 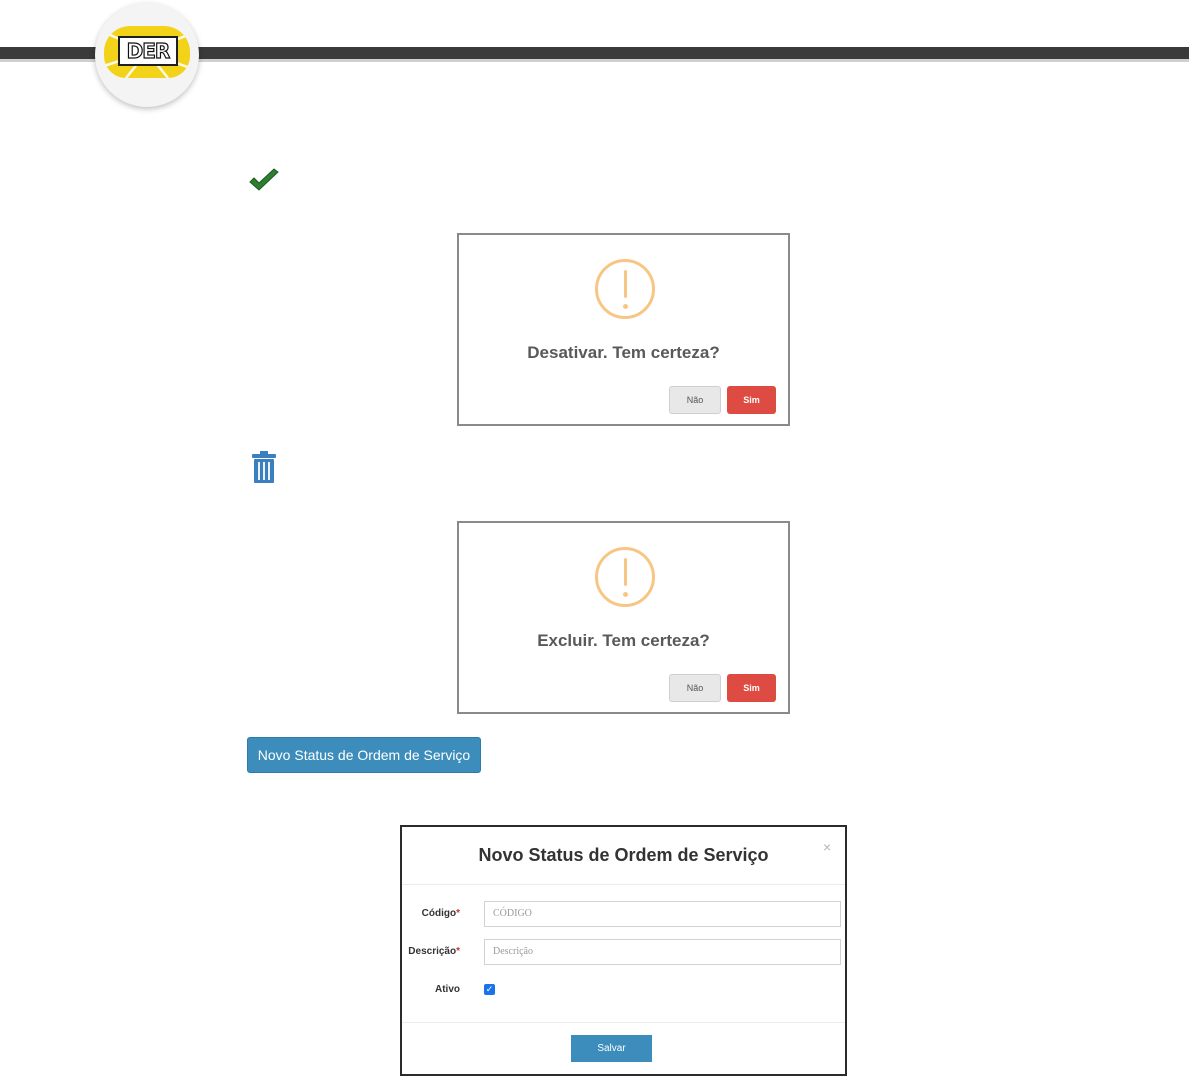 I want to click on save-button: Salvar, so click(x=611, y=1048).